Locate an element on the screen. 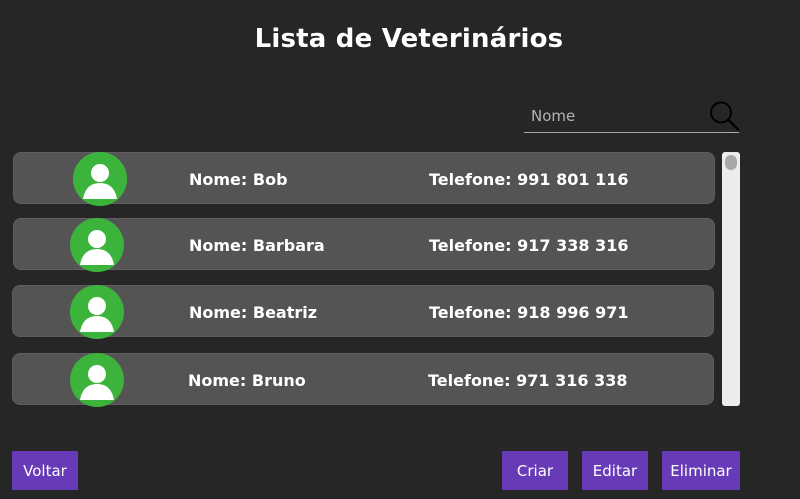 The width and height of the screenshot is (800, 499). list-item: Nome: Bruno Telefone: 971 316 338 is located at coordinates (363, 380).